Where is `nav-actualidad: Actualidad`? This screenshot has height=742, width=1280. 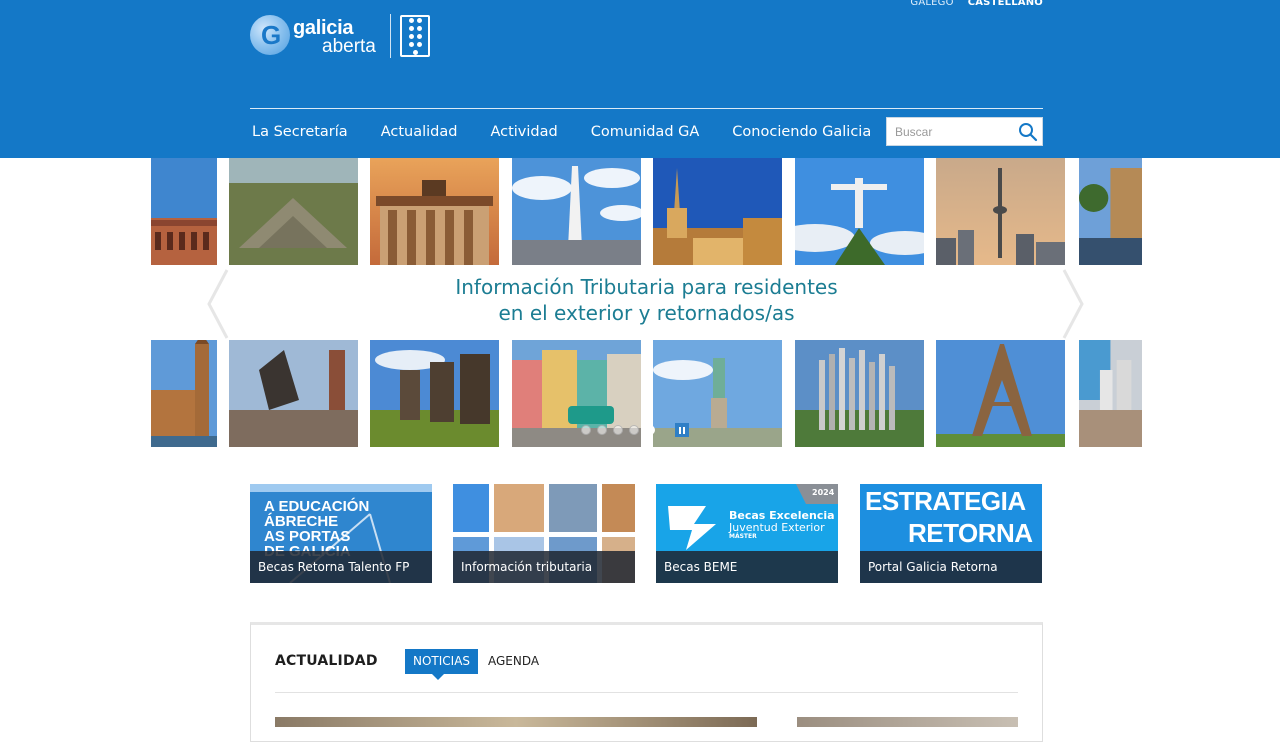
nav-actualidad: Actualidad is located at coordinates (419, 132).